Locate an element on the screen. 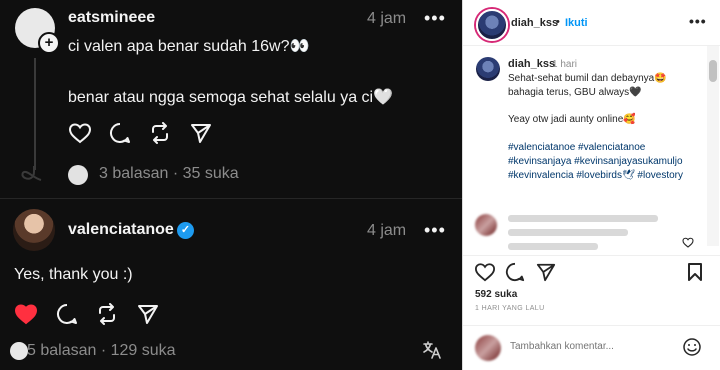 The width and height of the screenshot is (720, 370). heart-filled-icon is located at coordinates (26, 314).